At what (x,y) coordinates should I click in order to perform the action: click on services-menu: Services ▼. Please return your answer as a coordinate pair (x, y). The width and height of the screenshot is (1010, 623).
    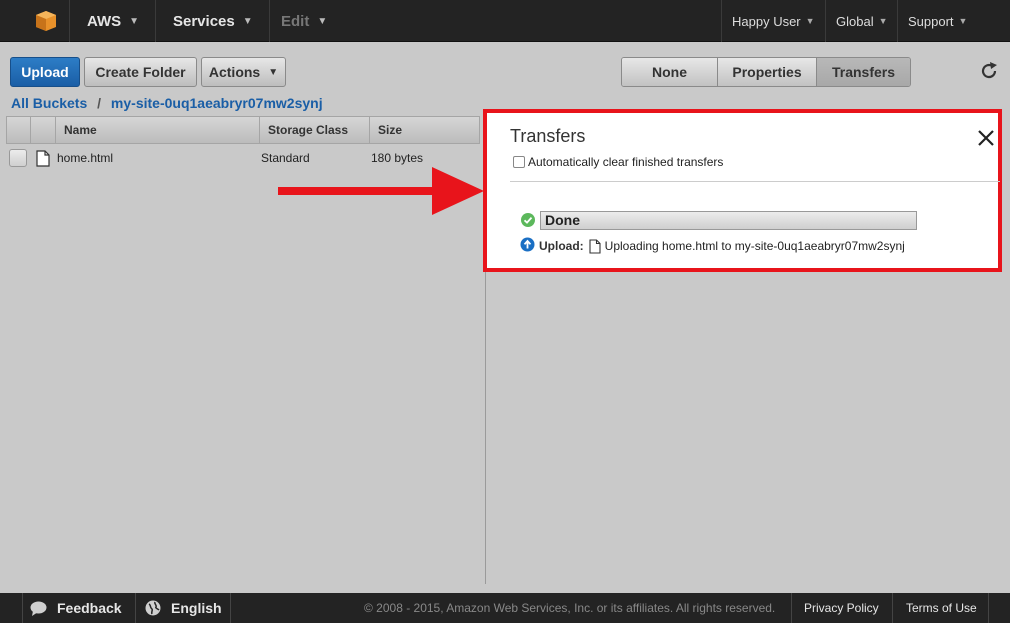
    Looking at the image, I should click on (213, 21).